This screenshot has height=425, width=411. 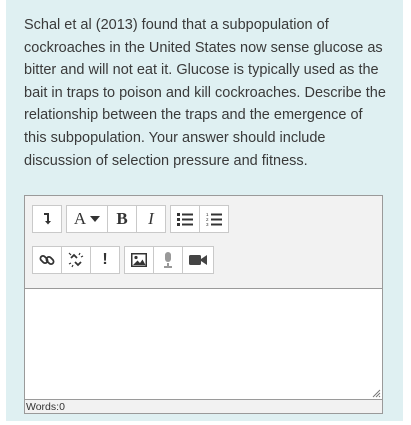 What do you see at coordinates (95, 219) in the screenshot?
I see `caret-down-icon` at bounding box center [95, 219].